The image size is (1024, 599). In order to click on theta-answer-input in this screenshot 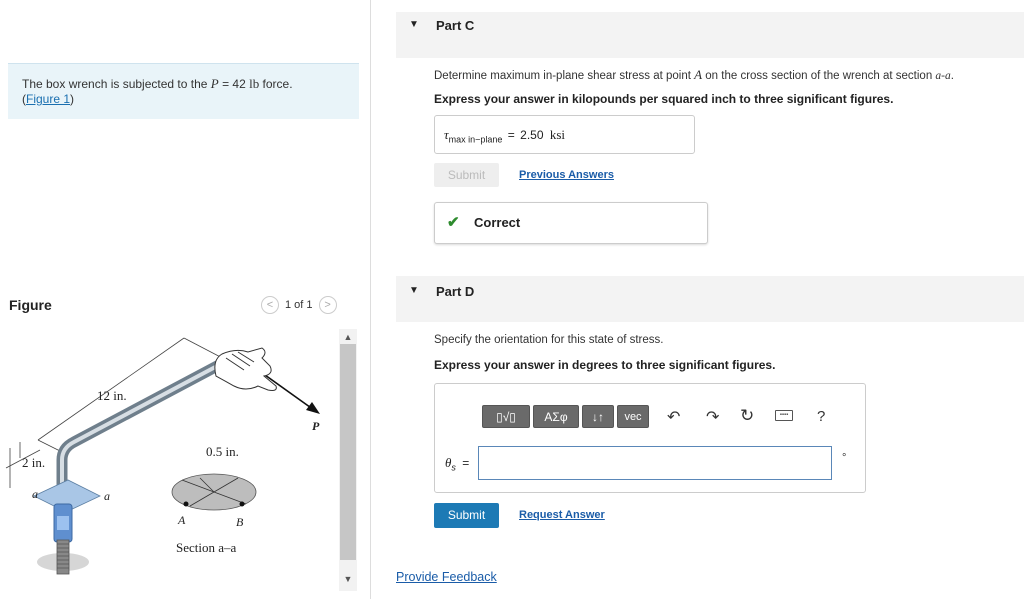, I will do `click(655, 463)`.